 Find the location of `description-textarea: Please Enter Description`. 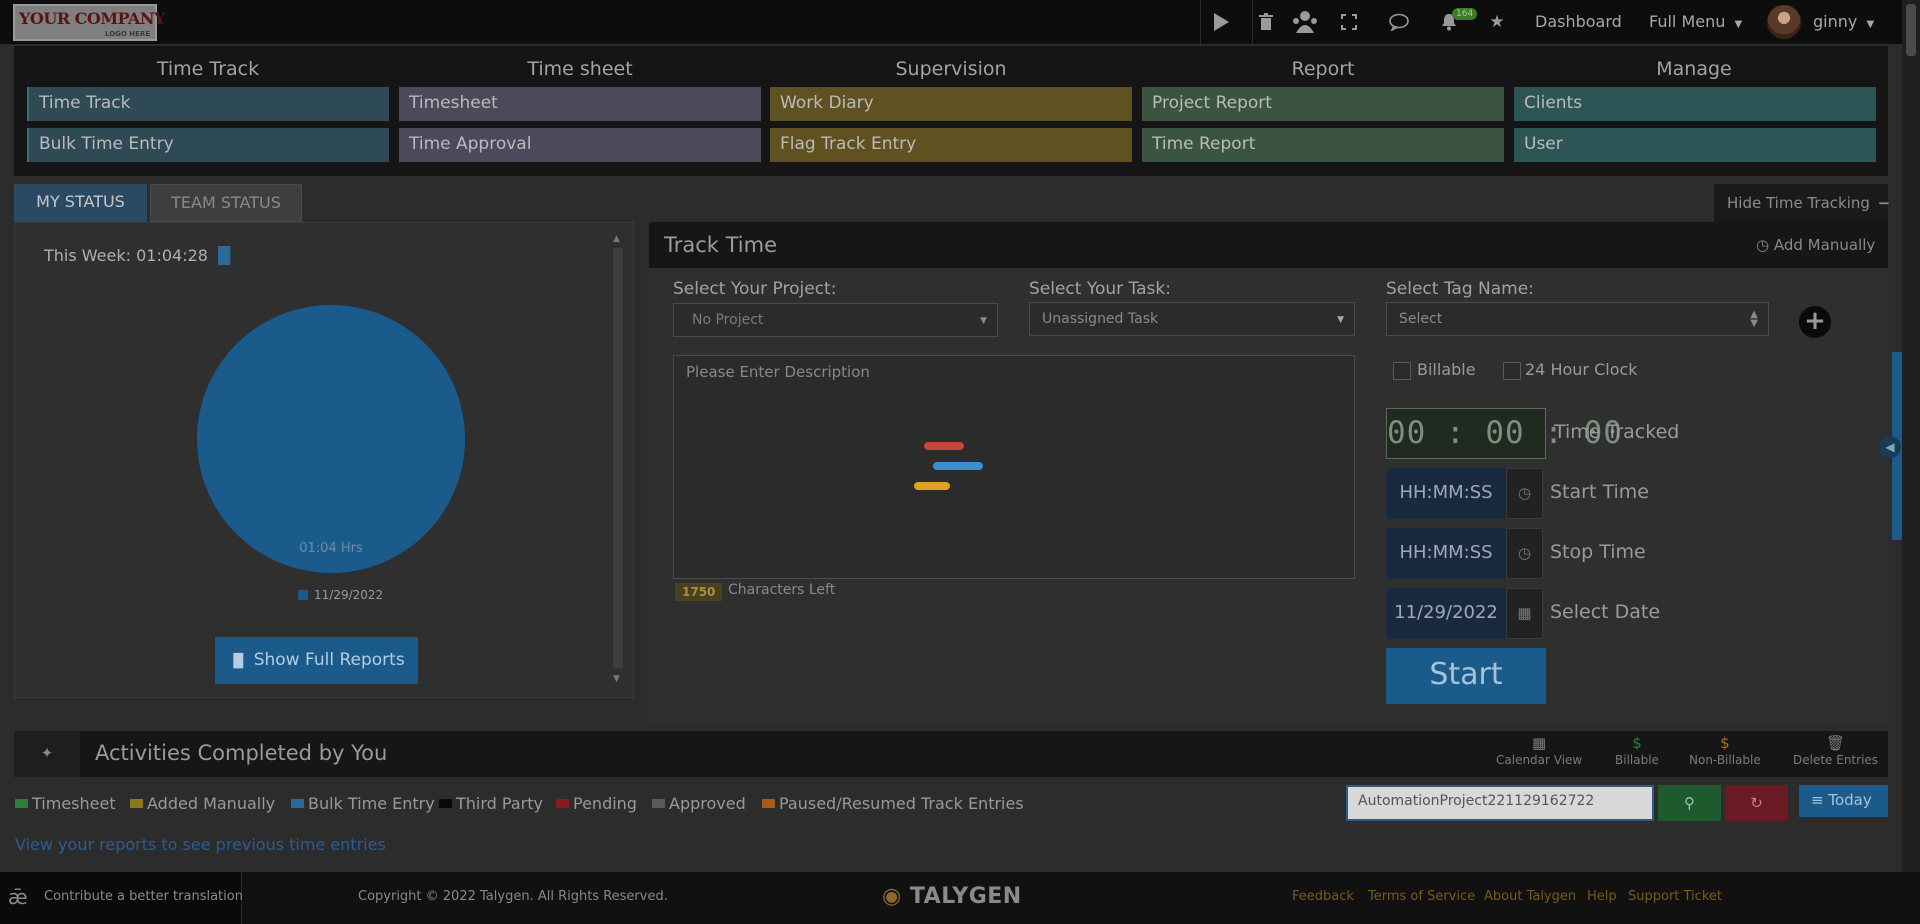

description-textarea: Please Enter Description is located at coordinates (1014, 467).